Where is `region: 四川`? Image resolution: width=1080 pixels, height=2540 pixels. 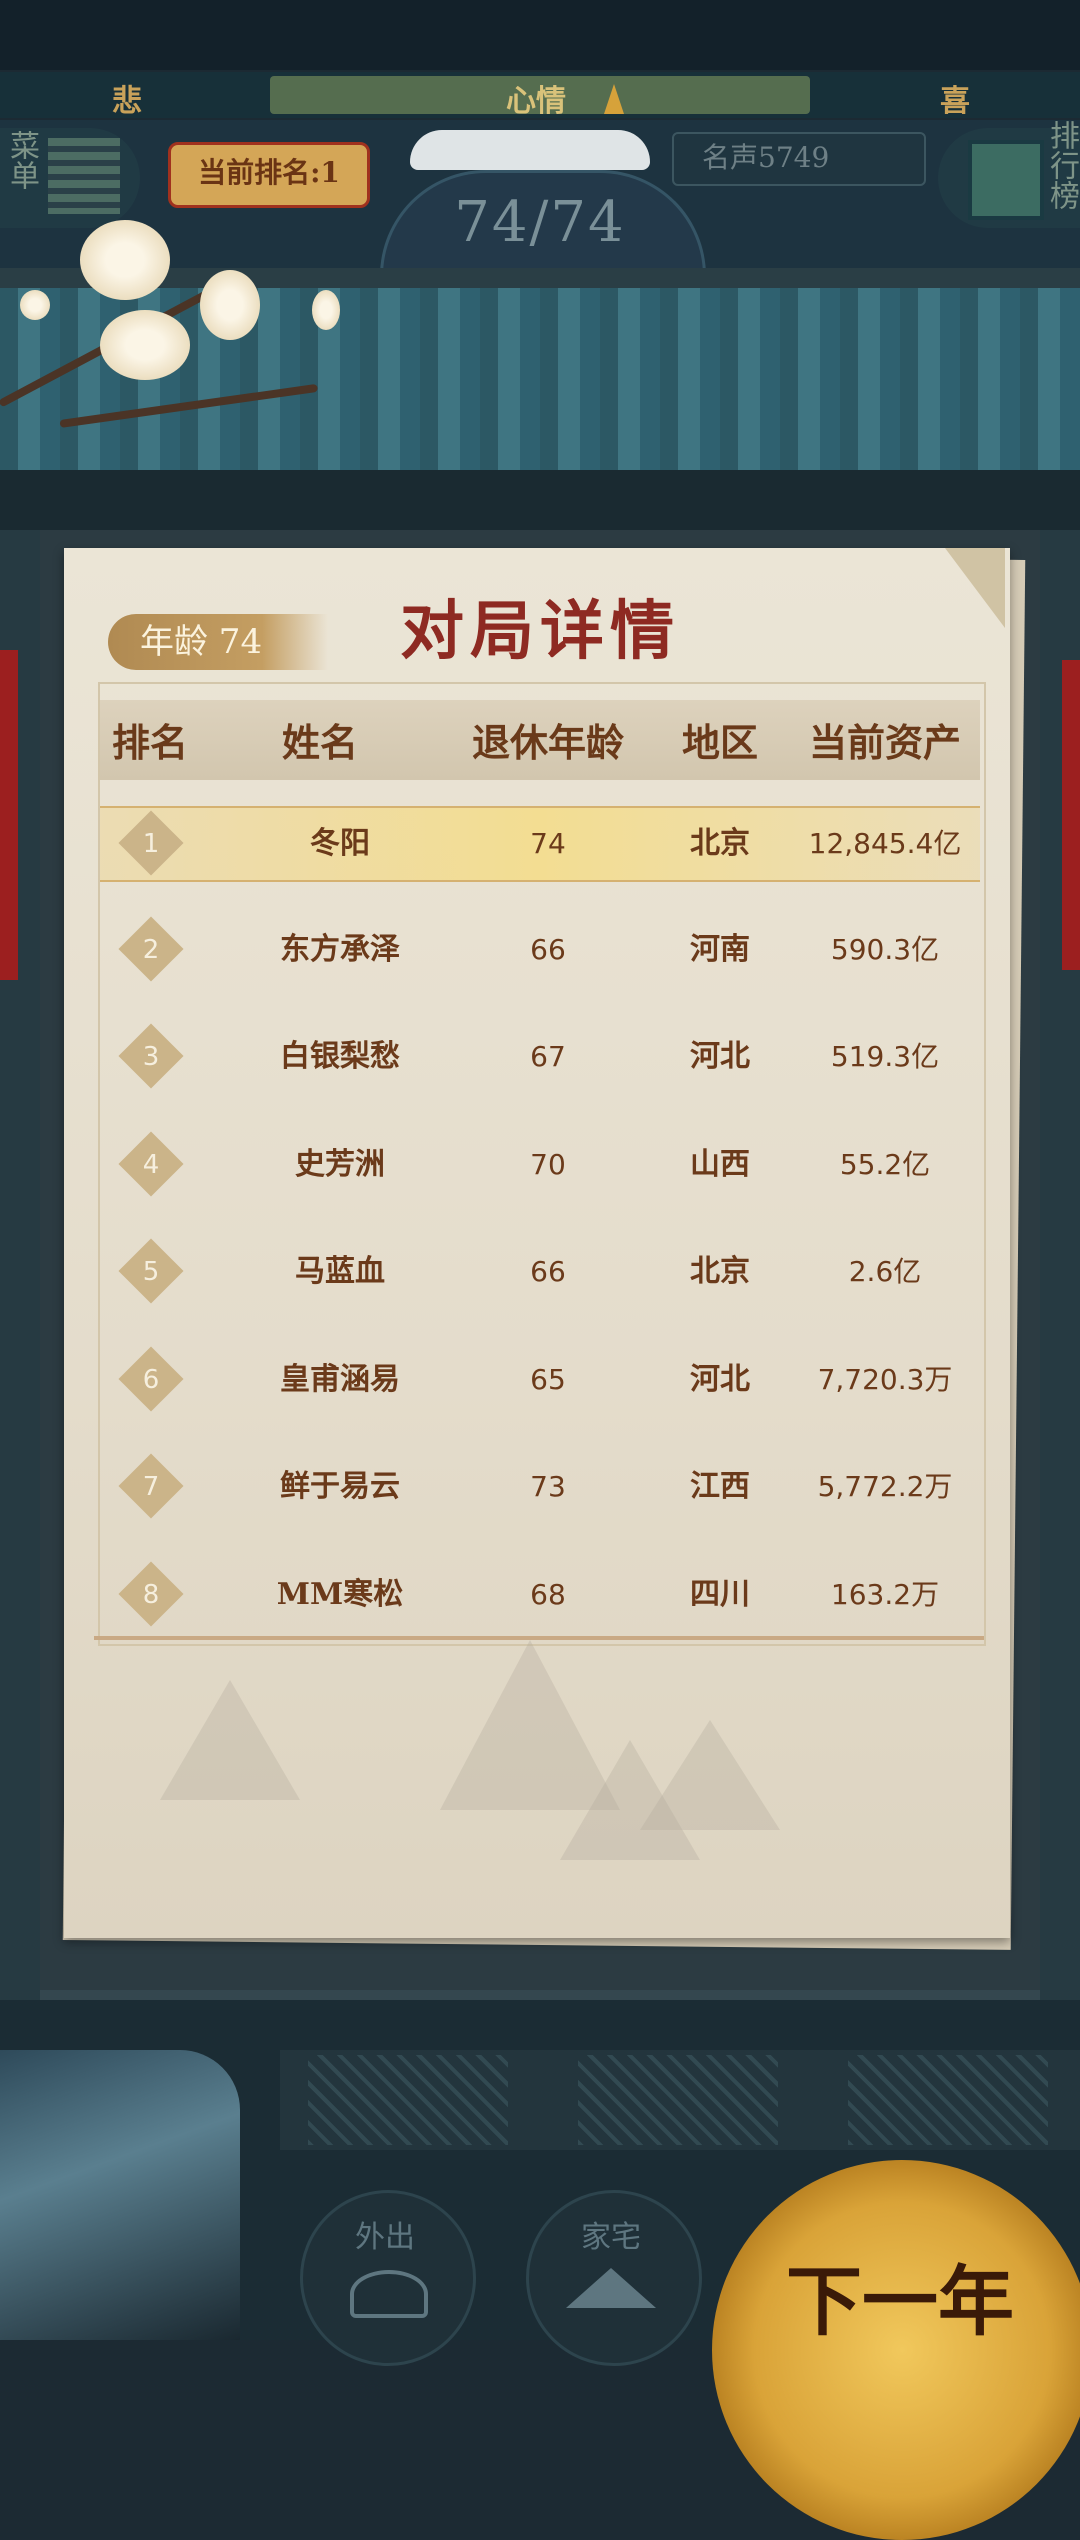
region: 四川 is located at coordinates (720, 1594).